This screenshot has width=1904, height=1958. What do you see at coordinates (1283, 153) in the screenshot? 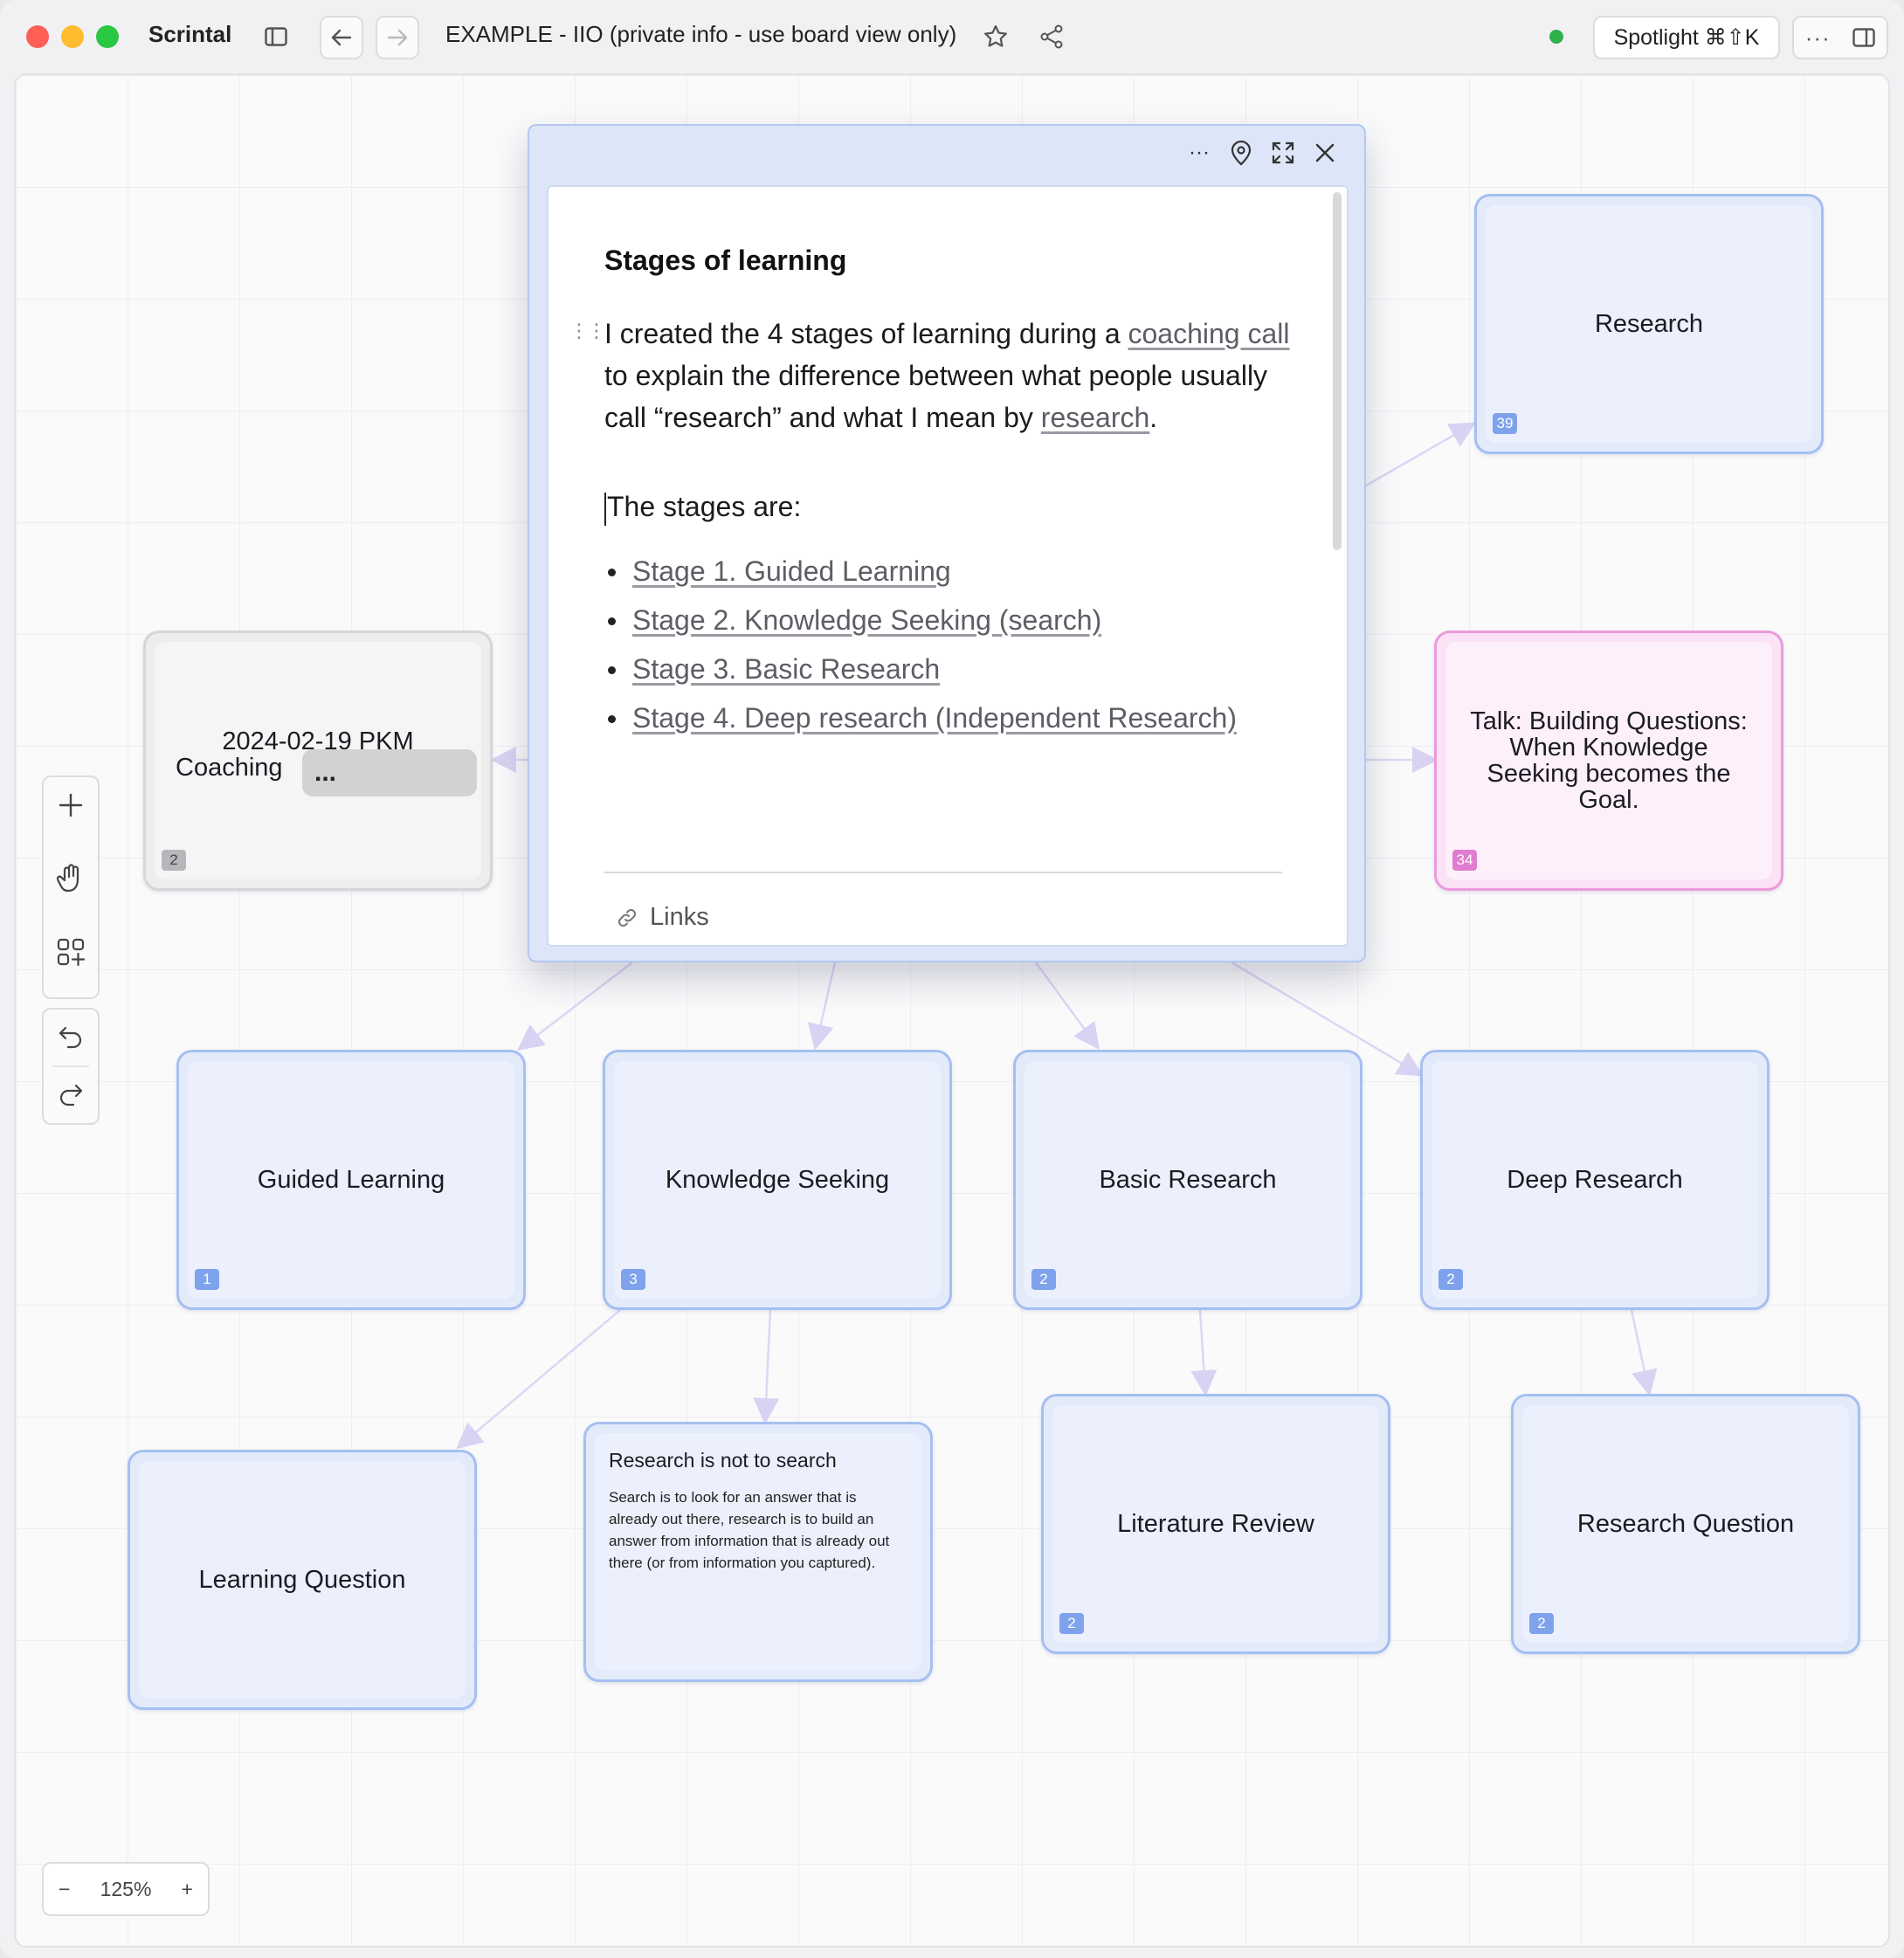
I see `expand-icon` at bounding box center [1283, 153].